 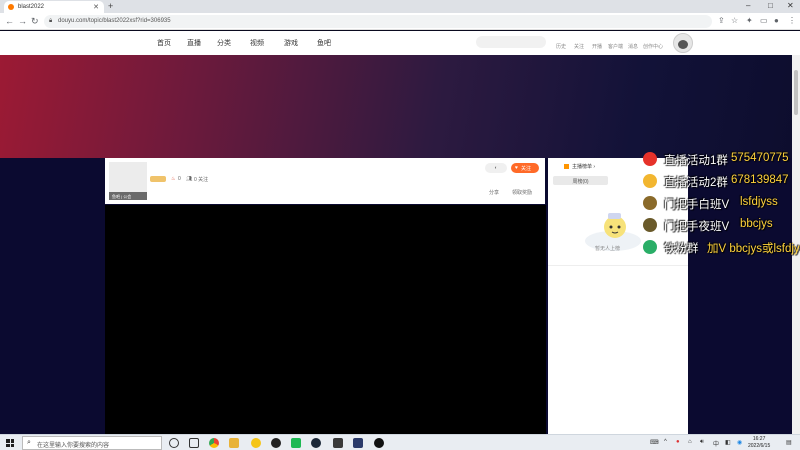 I want to click on overlay-label: 门把手夜班V, so click(x=697, y=227).